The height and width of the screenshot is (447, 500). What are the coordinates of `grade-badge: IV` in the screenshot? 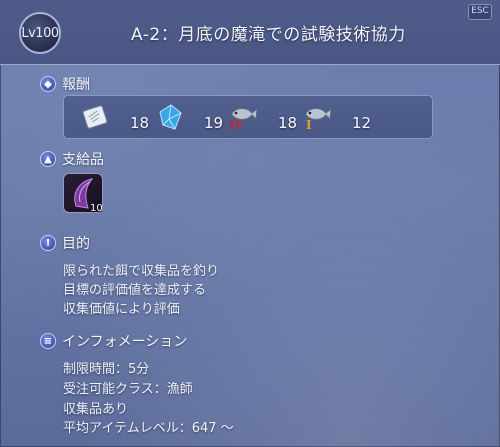 It's located at (236, 125).